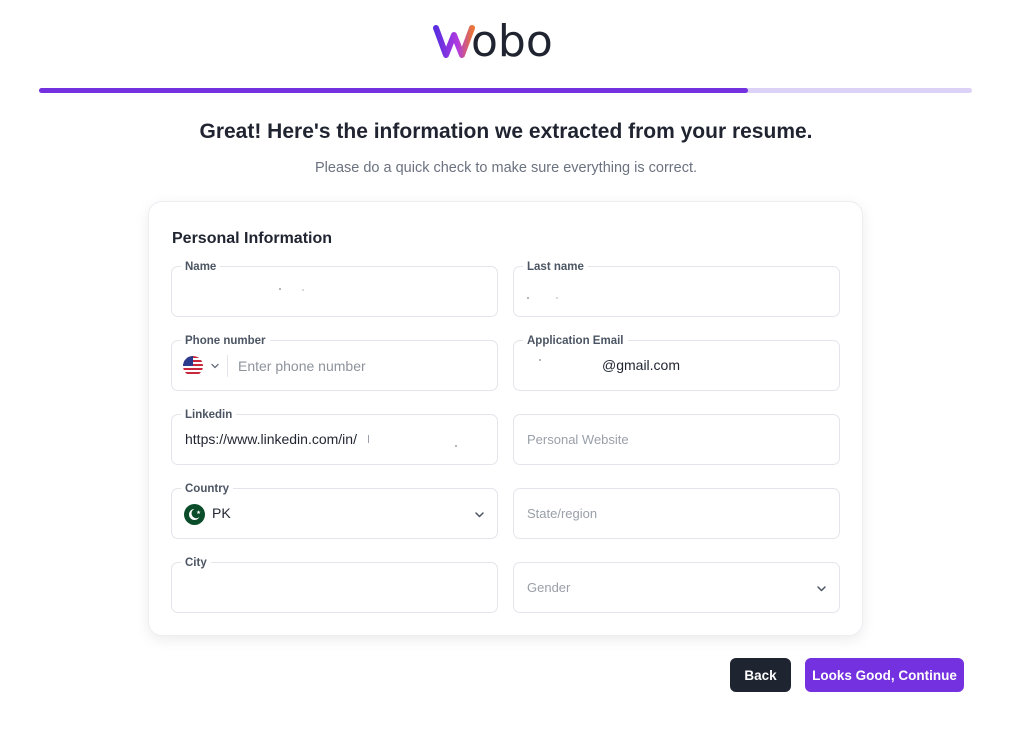 The image size is (1024, 732). I want to click on back-button: Back, so click(760, 675).